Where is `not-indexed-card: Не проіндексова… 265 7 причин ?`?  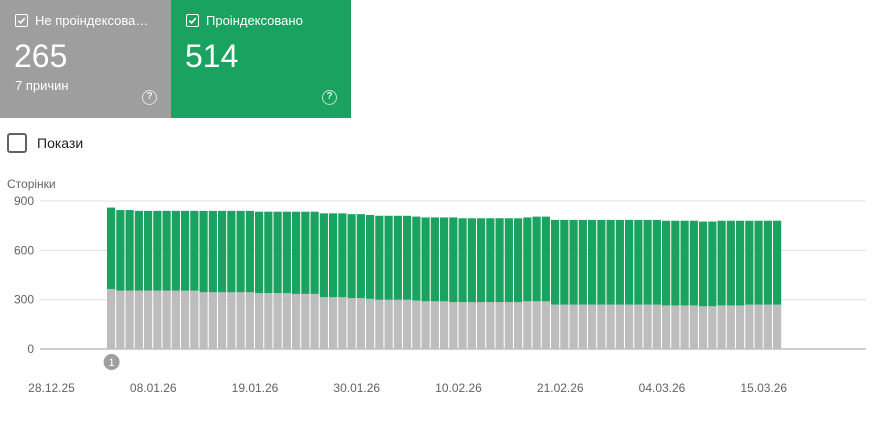 not-indexed-card: Не проіндексова… 265 7 причин ? is located at coordinates (85, 59).